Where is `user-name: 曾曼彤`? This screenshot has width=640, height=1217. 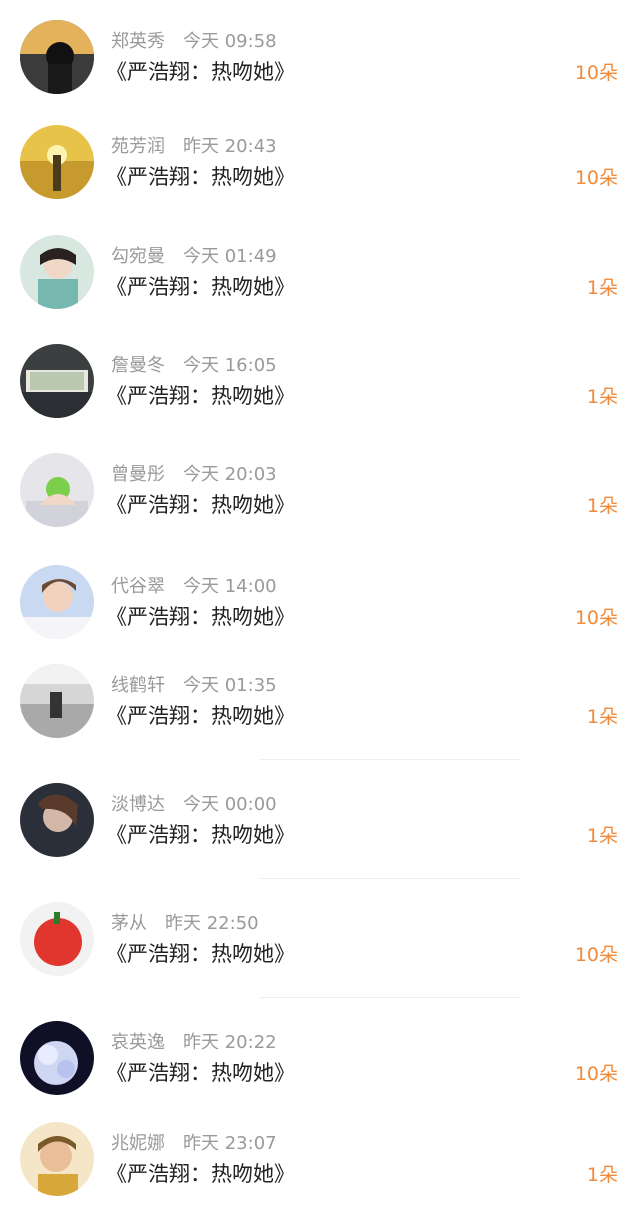
user-name: 曾曼彤 is located at coordinates (138, 474).